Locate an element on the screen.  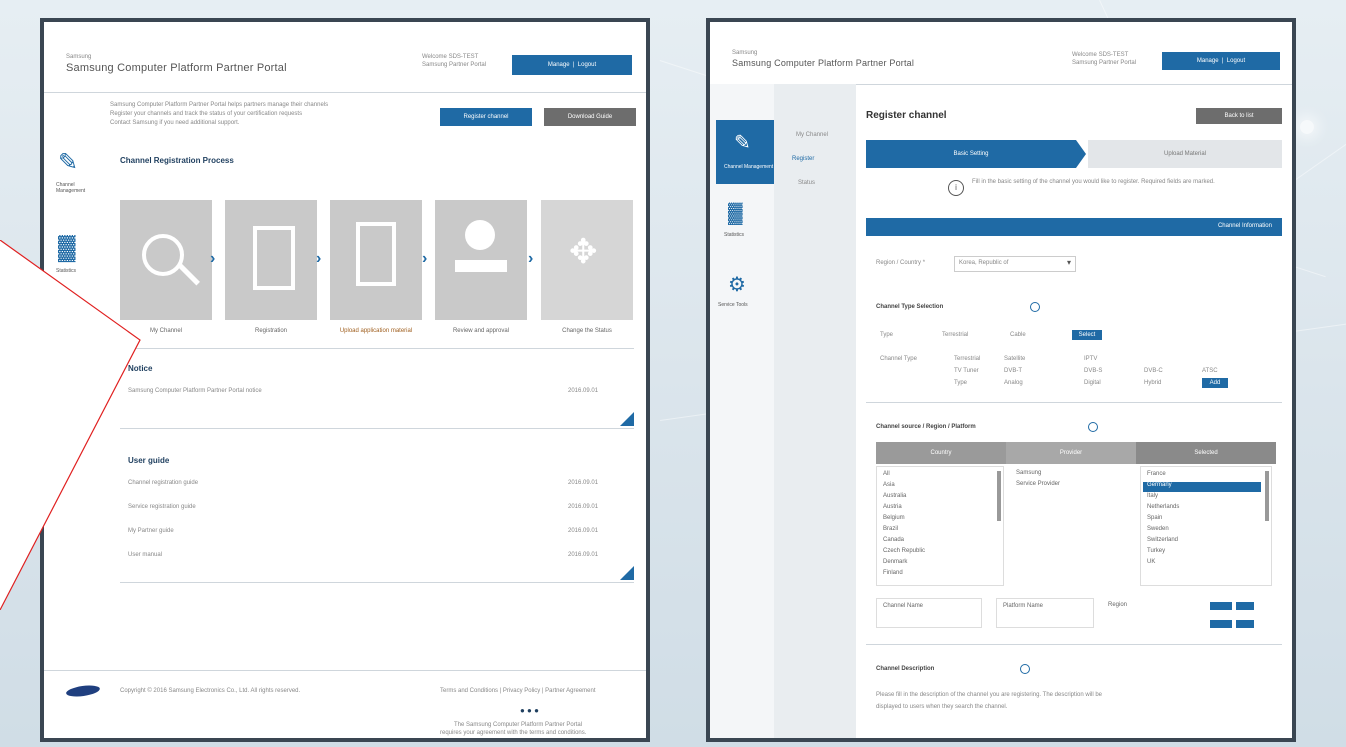
row-cell: ATSC is located at coordinates (1210, 371).